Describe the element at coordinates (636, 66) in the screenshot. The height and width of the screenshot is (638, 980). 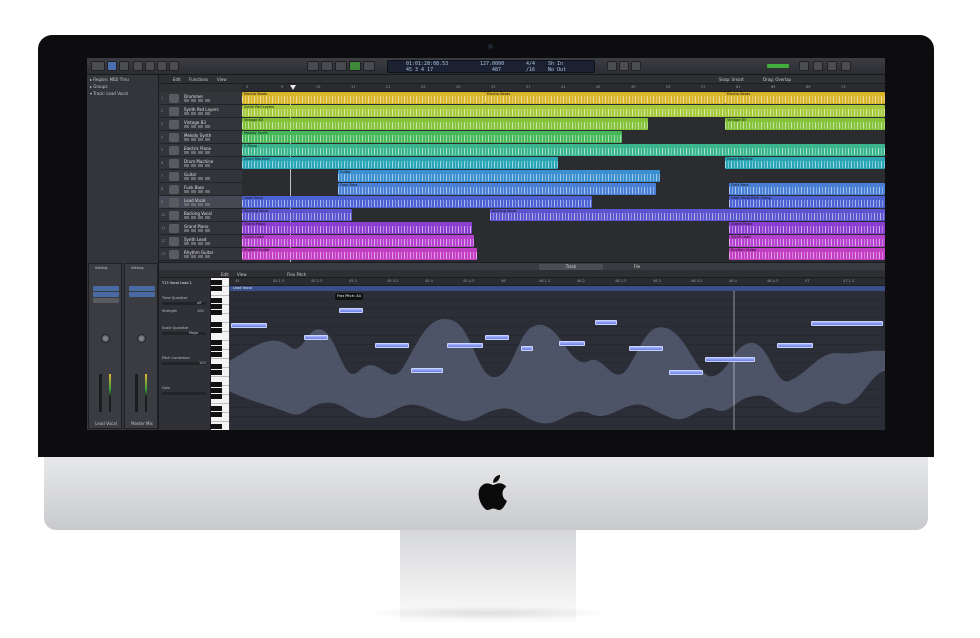
I see `metronome-button` at that location.